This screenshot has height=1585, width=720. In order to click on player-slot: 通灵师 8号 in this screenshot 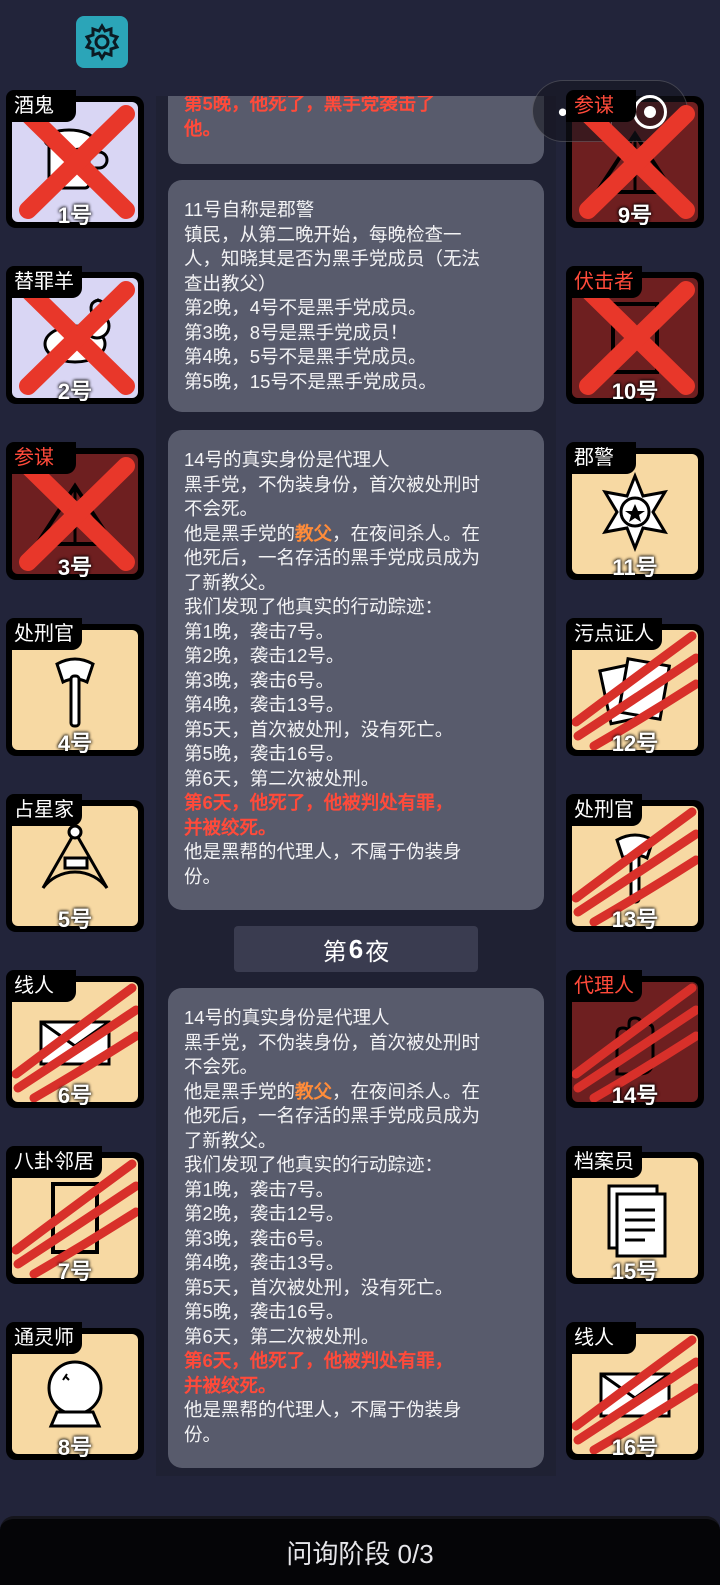, I will do `click(75, 1392)`.